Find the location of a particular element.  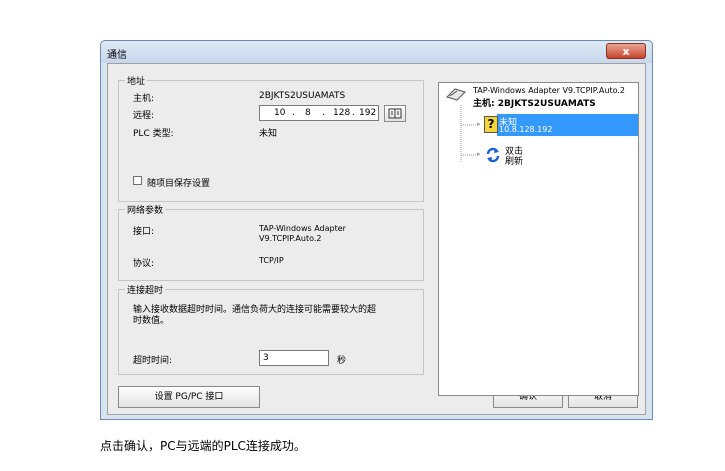

page-caption: 点击确认，PC与远端的PLC连接成功。 is located at coordinates (203, 446).